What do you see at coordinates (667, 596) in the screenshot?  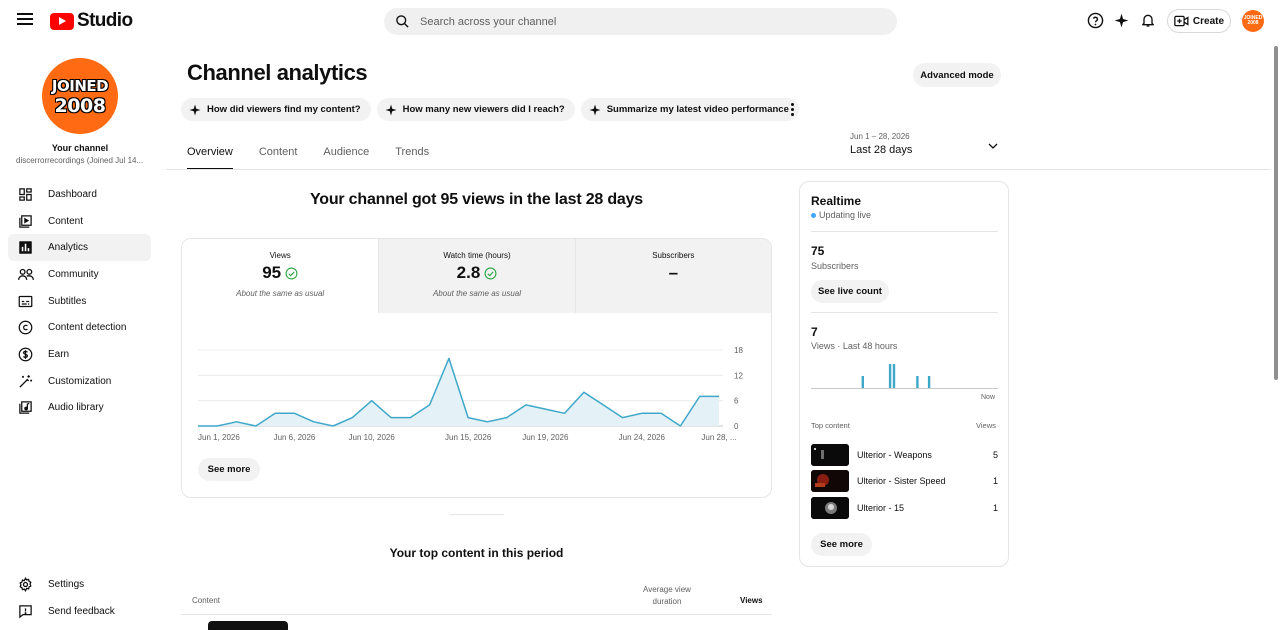 I see `column-avg-view-duration: Average view duration` at bounding box center [667, 596].